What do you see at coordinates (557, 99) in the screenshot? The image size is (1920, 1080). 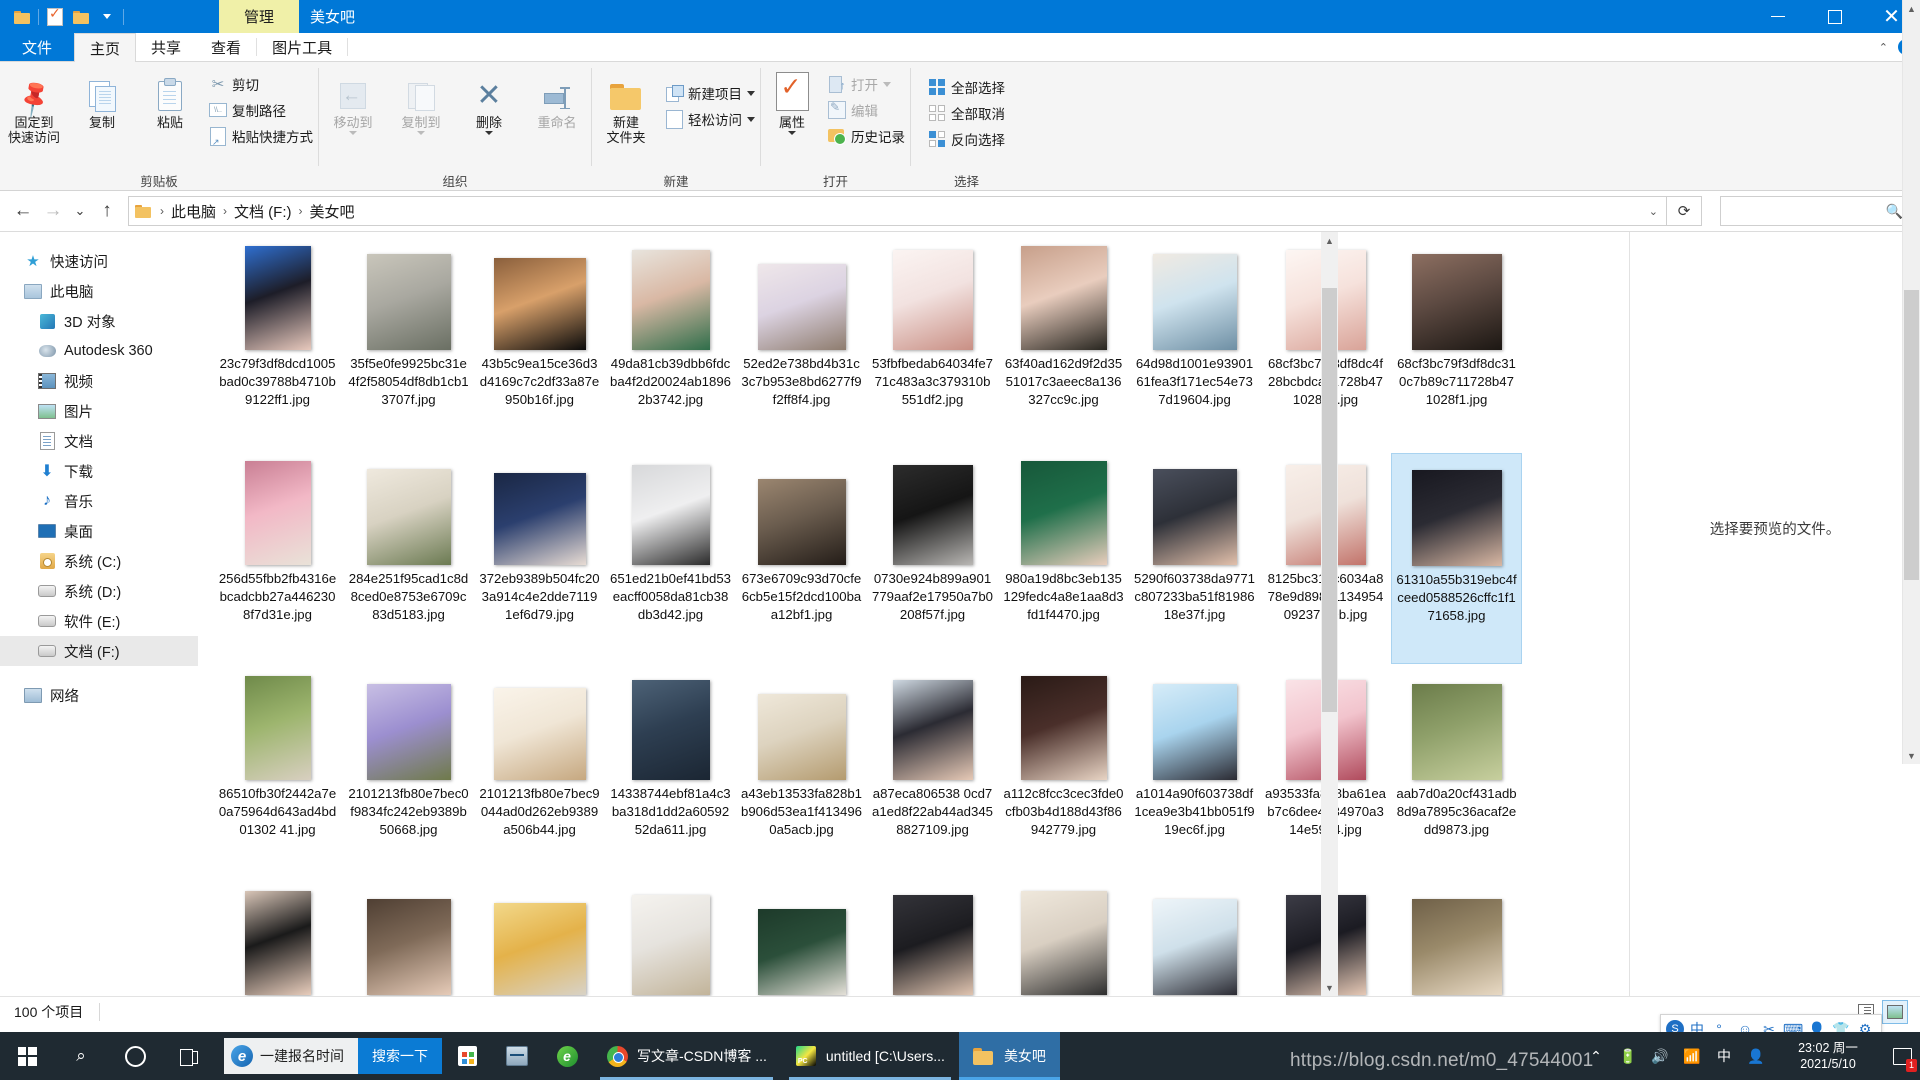 I see `rename-button: 重命名` at bounding box center [557, 99].